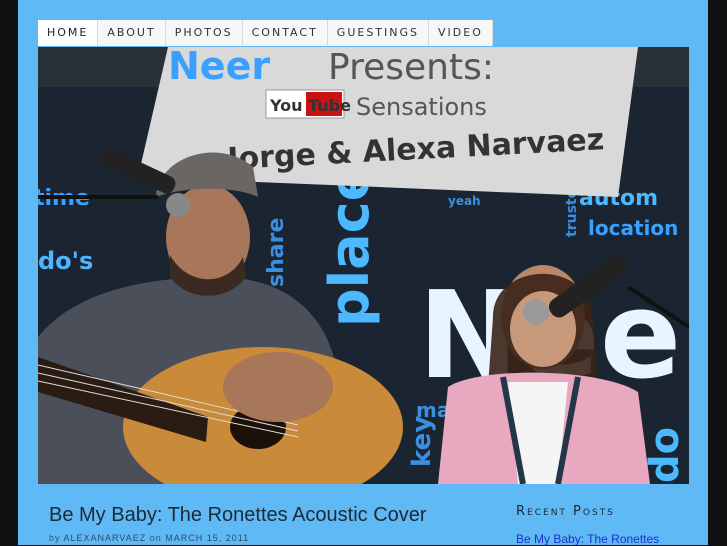 The height and width of the screenshot is (546, 727). What do you see at coordinates (310, 105) in the screenshot?
I see `youtube-logo: You Tube` at bounding box center [310, 105].